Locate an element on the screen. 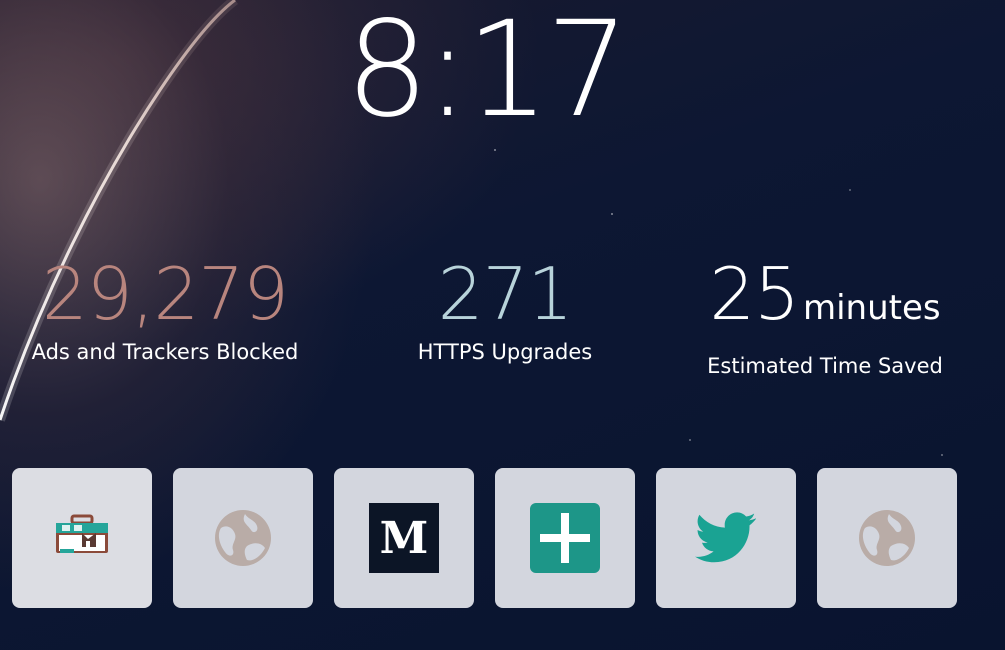 Image resolution: width=1005 pixels, height=650 pixels. twitter-bird-icon is located at coordinates (725, 537).